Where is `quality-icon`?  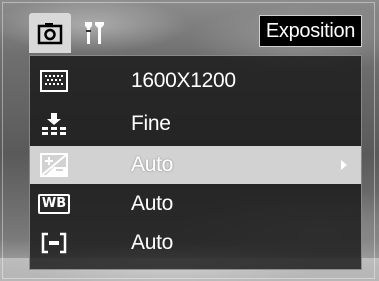
quality-icon is located at coordinates (54, 124).